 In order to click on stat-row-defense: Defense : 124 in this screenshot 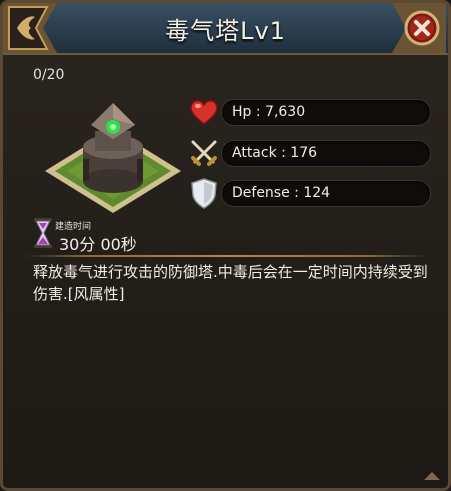, I will do `click(310, 193)`.